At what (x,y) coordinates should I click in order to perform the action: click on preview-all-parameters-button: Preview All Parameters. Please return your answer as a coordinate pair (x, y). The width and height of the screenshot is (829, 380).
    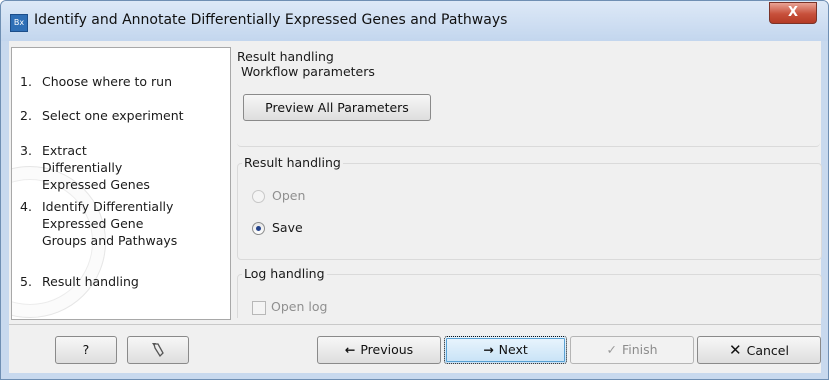
    Looking at the image, I should click on (337, 107).